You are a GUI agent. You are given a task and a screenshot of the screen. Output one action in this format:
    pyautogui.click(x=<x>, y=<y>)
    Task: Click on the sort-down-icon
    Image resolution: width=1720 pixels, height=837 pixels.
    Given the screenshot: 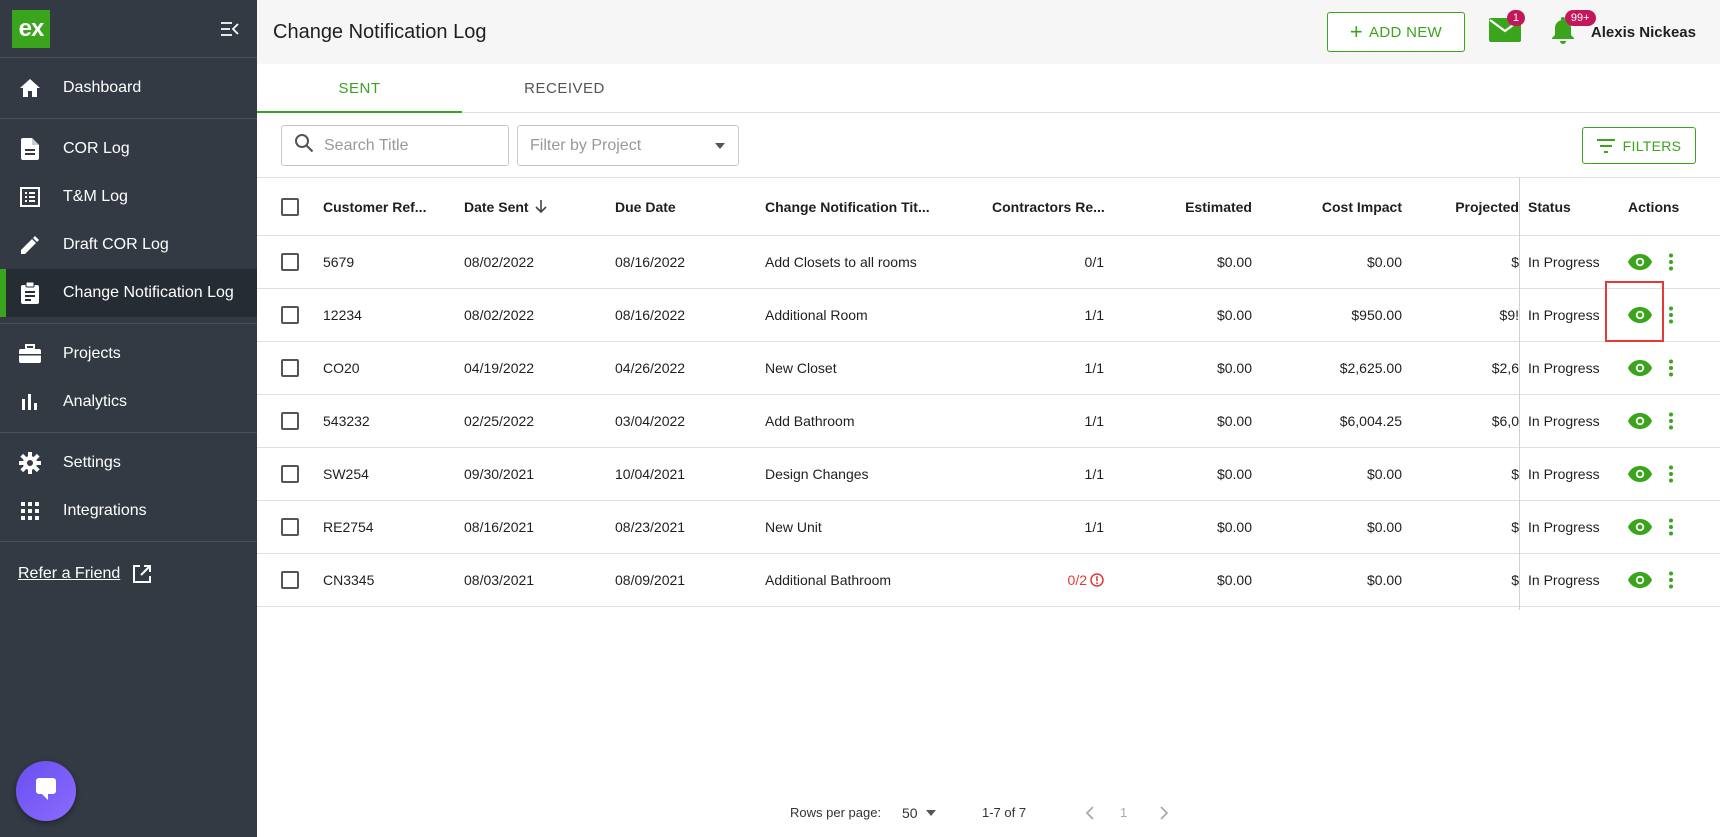 What is the action you would take?
    pyautogui.click(x=541, y=206)
    